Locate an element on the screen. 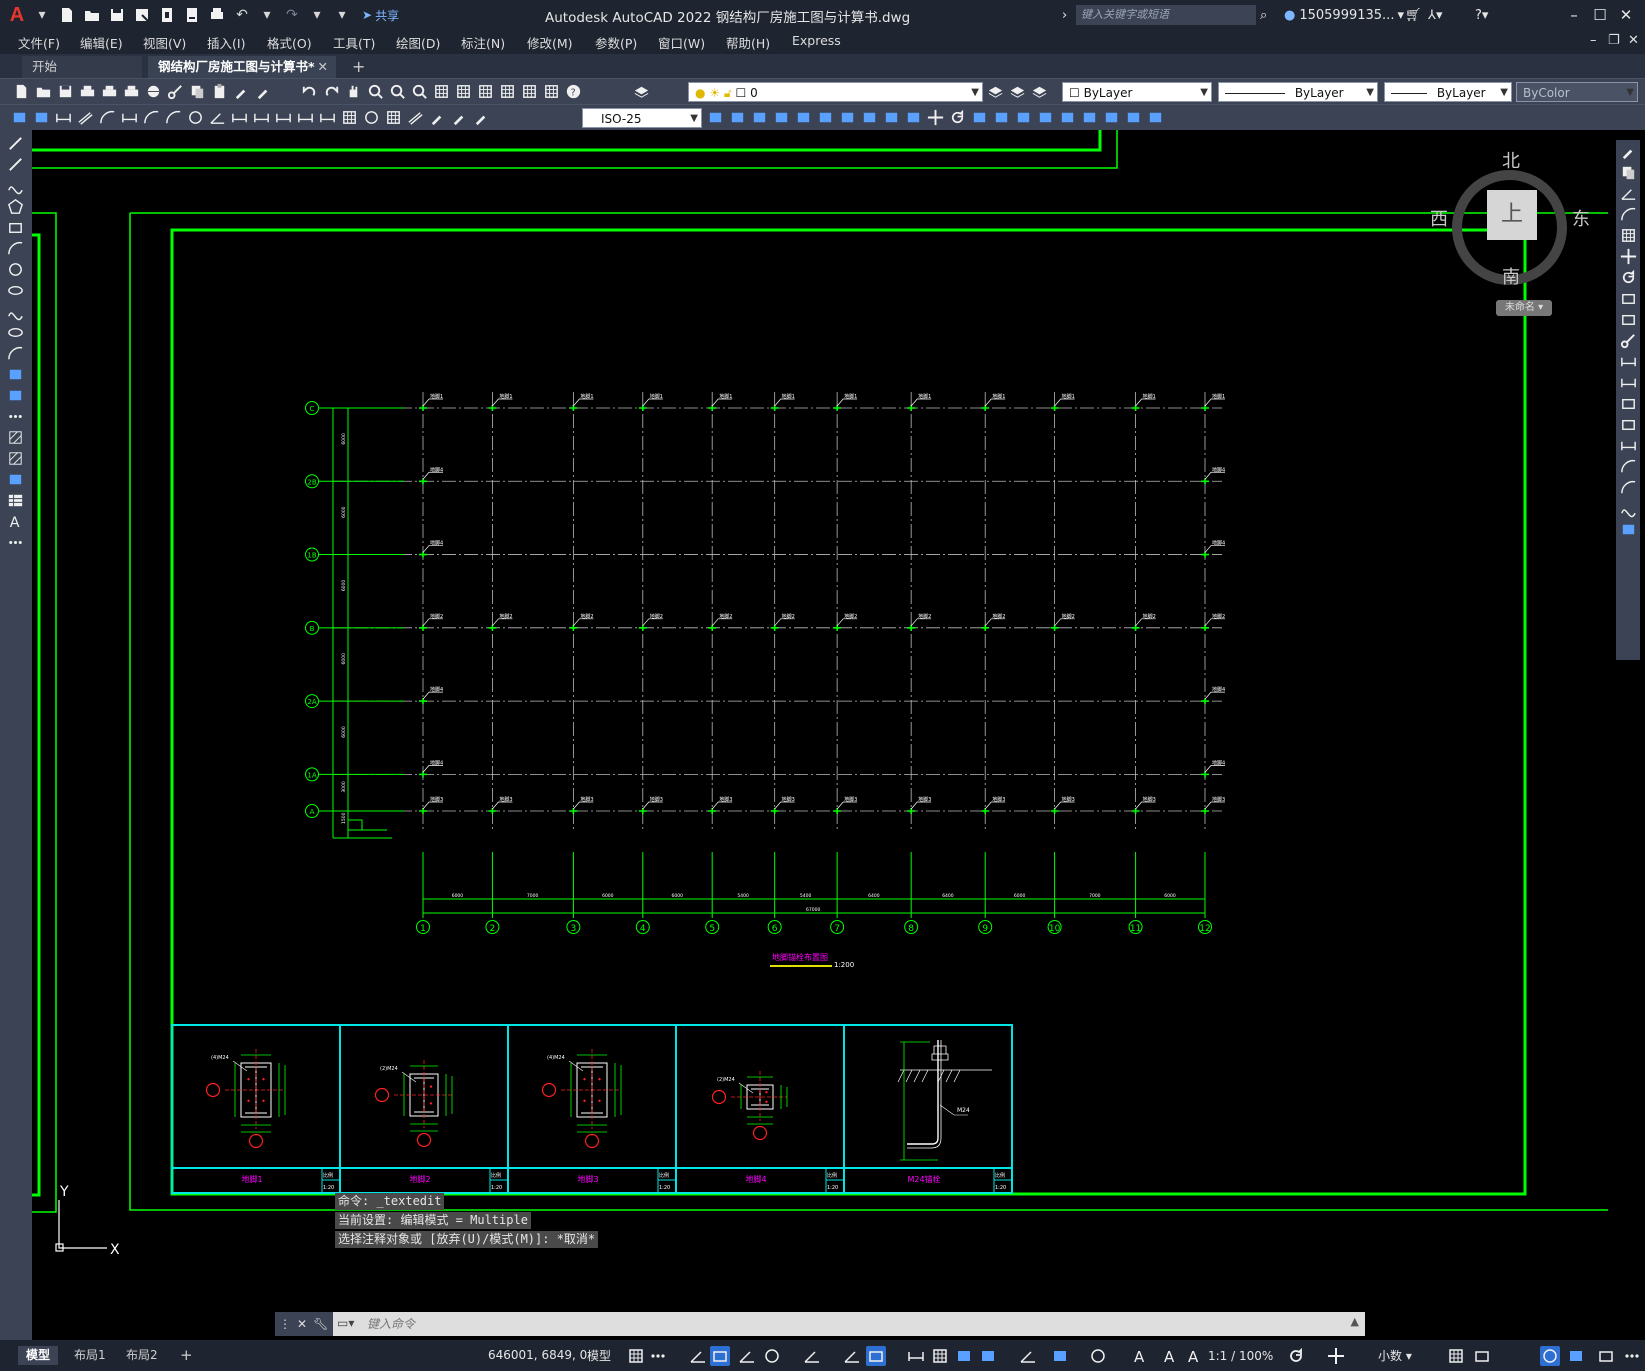 Image resolution: width=1645 pixels, height=1371 pixels. close-icon: ✕ is located at coordinates (302, 1324).